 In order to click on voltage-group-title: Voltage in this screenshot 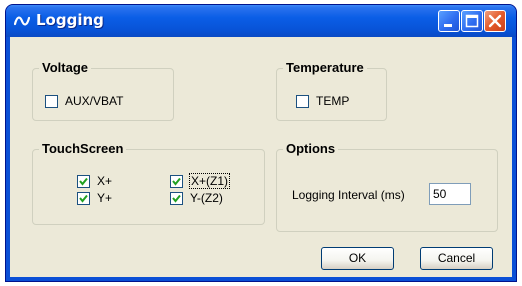, I will do `click(65, 67)`.